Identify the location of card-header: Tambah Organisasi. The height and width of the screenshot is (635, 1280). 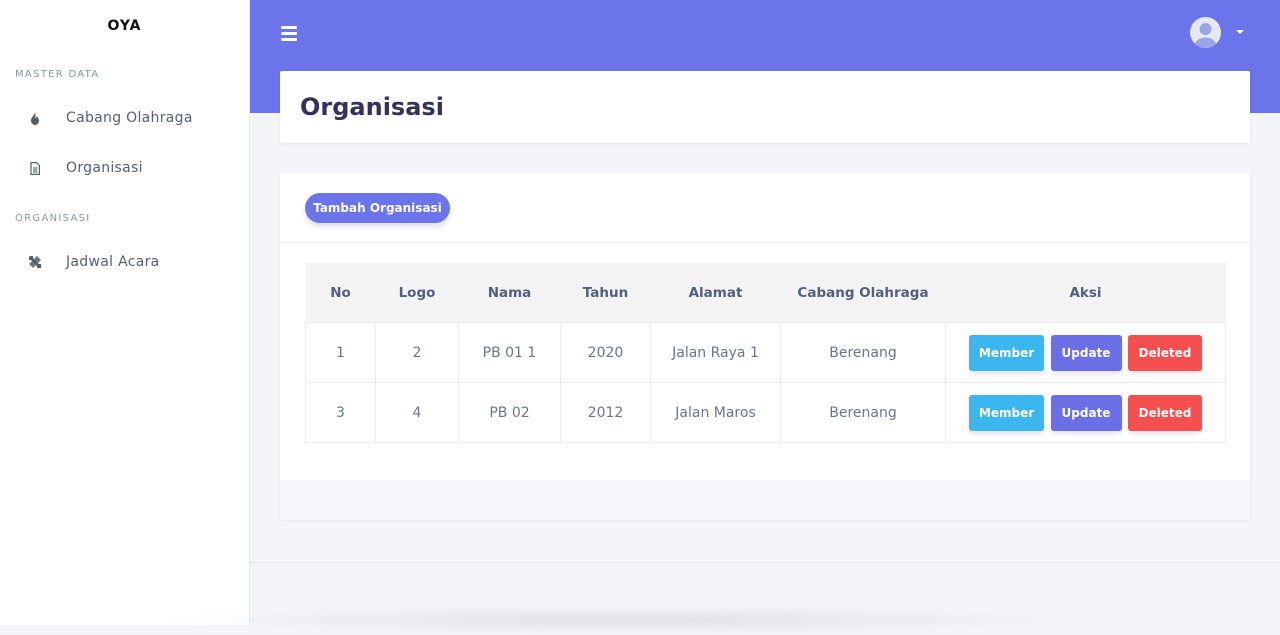
(765, 208).